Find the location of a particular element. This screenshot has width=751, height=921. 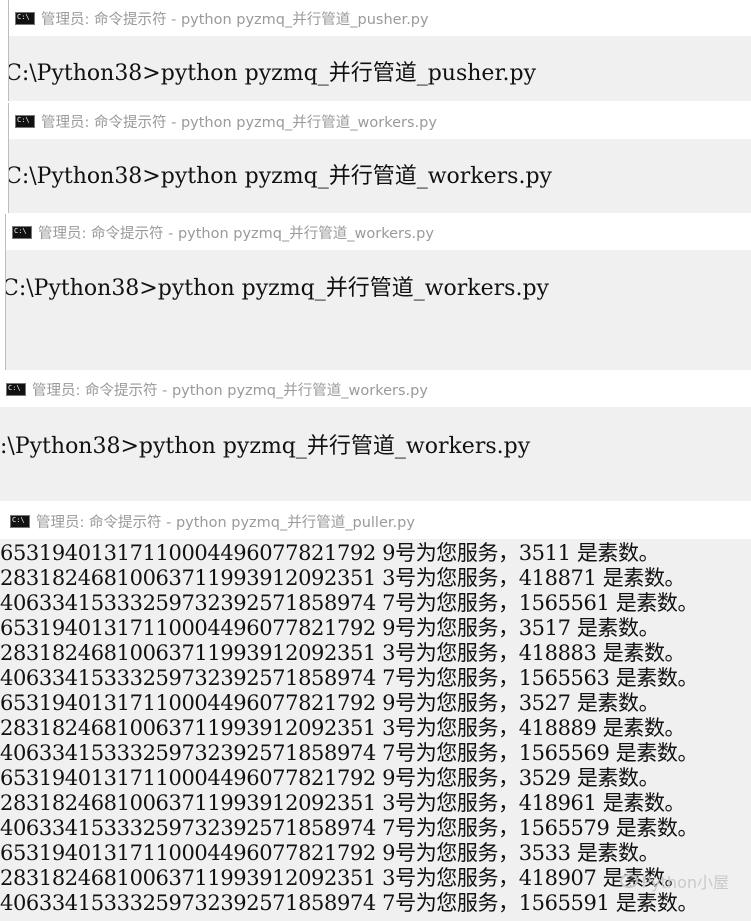

window-titlebar: 管理员: 命令提示符 - python pyzmq_并行管道_puller.py is located at coordinates (375, 521).